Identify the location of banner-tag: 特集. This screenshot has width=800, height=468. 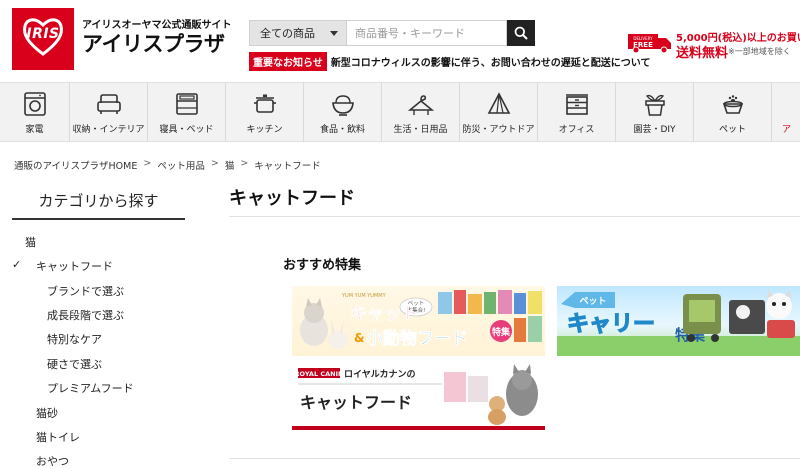
(501, 332).